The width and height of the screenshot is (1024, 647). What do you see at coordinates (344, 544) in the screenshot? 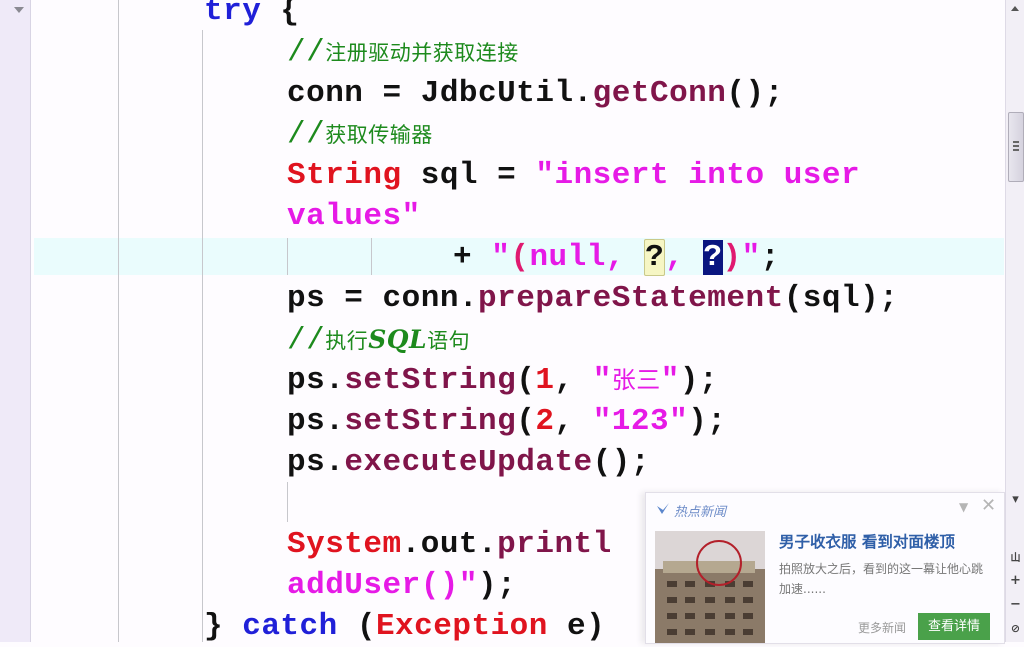
I see `code-token: System` at bounding box center [344, 544].